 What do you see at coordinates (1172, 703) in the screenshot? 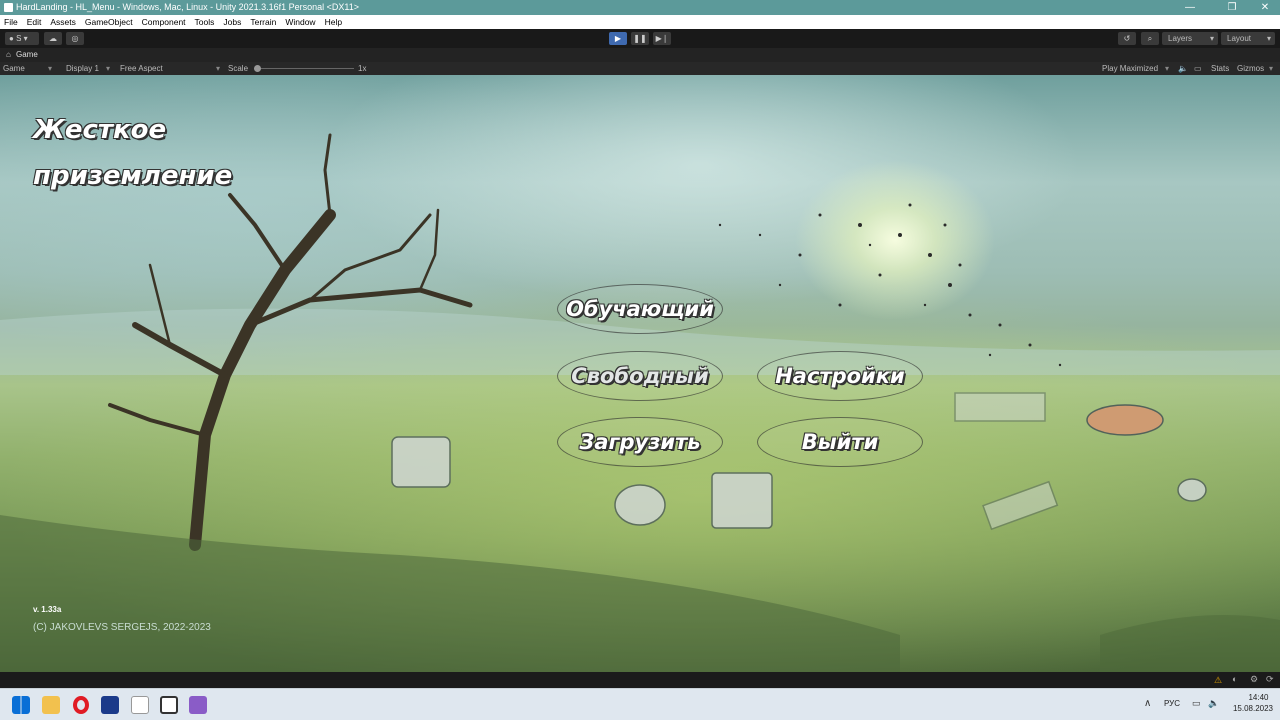
I see `language-indicator: РУС` at bounding box center [1172, 703].